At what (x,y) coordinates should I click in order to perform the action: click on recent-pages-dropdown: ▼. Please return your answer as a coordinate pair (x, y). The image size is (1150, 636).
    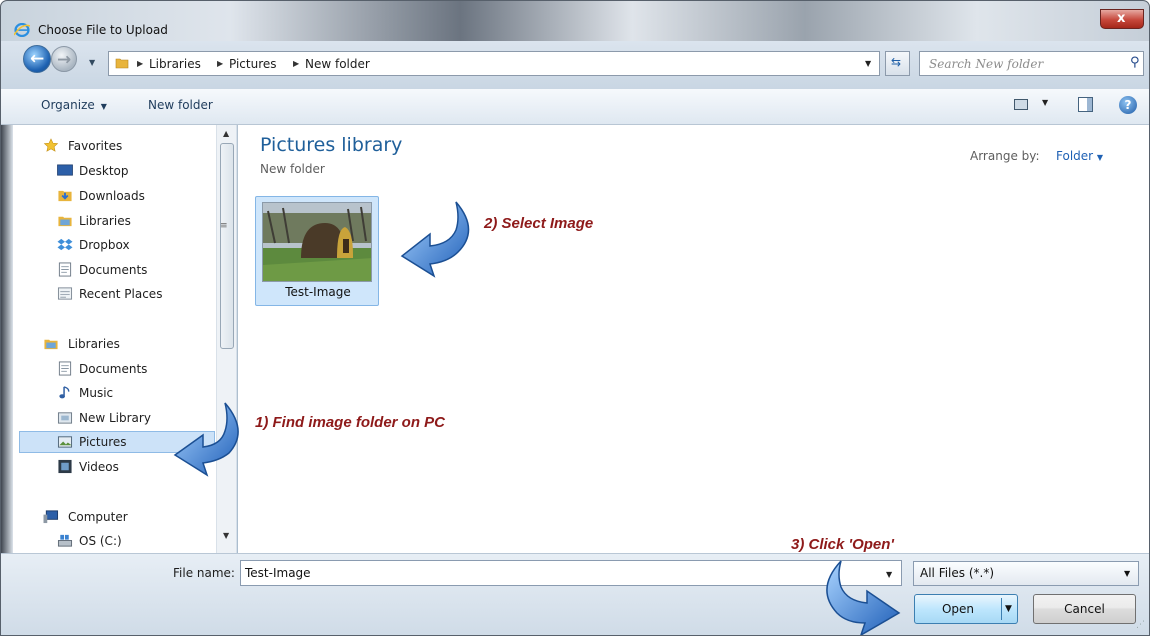
    Looking at the image, I should click on (92, 62).